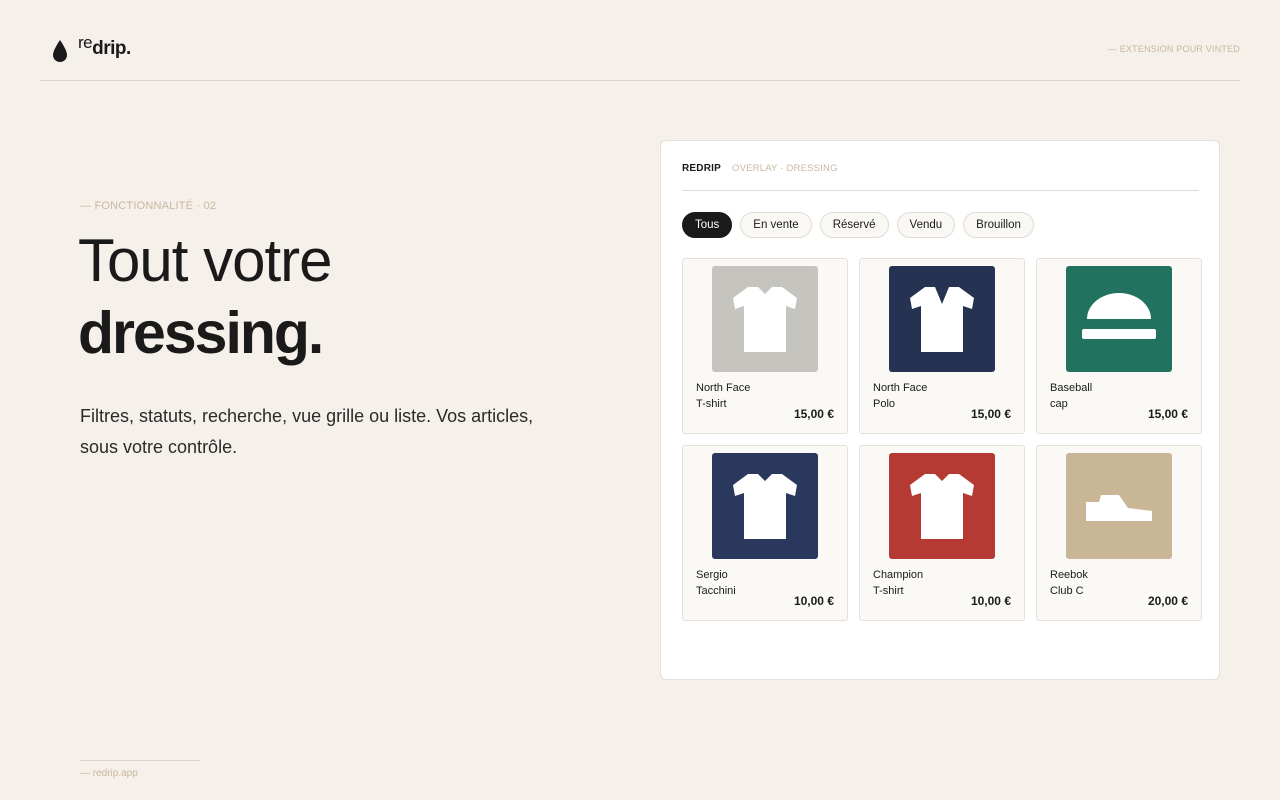 Image resolution: width=1280 pixels, height=800 pixels. What do you see at coordinates (898, 575) in the screenshot?
I see `item-title-line1: Champion` at bounding box center [898, 575].